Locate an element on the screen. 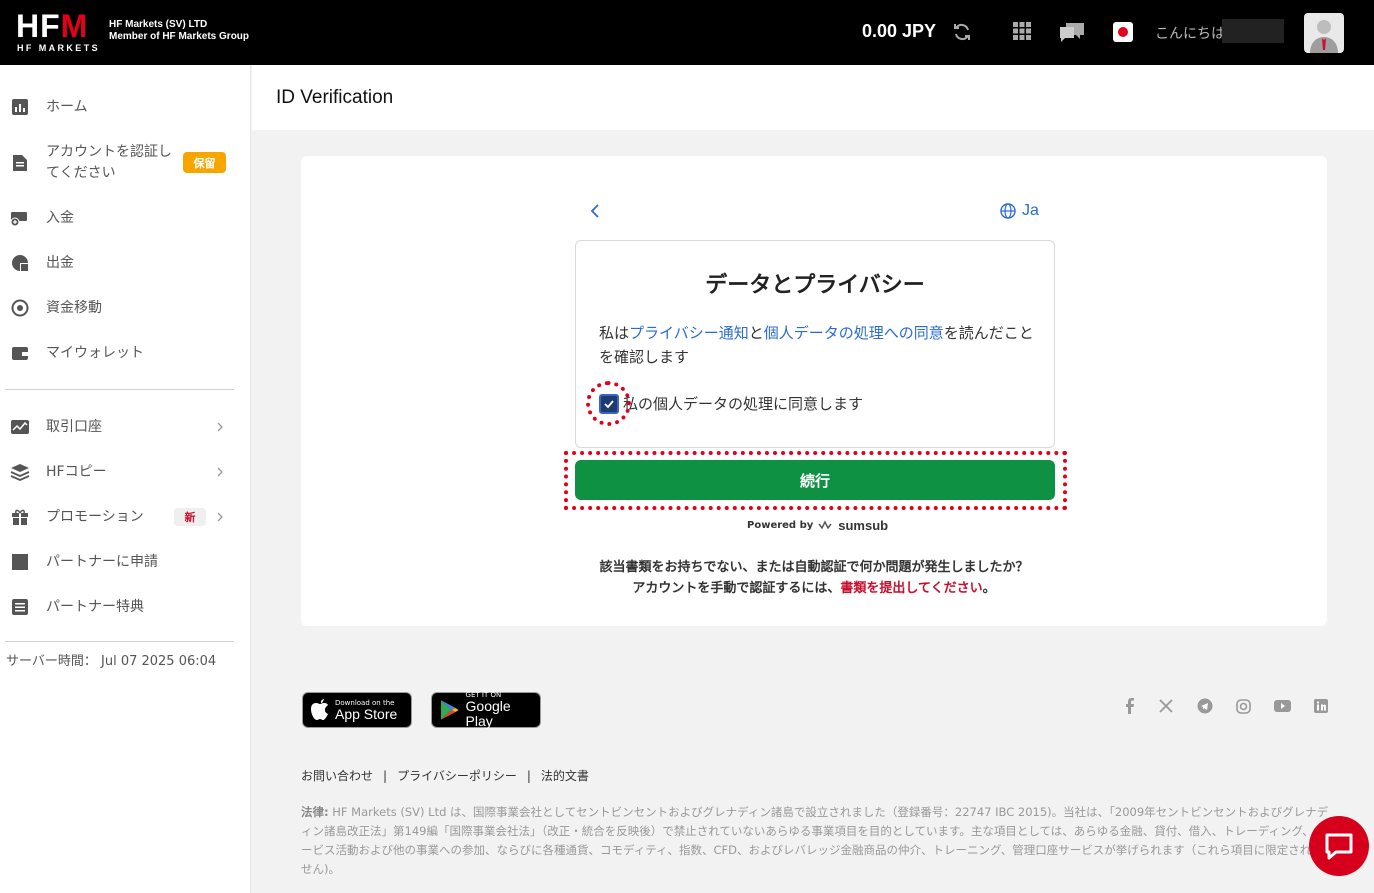 The height and width of the screenshot is (893, 1374). sidebar-item-wallet: マイウォレット is located at coordinates (125, 353).